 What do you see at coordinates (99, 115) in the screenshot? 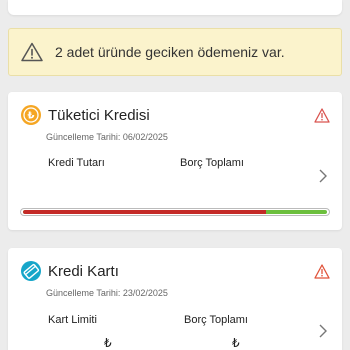
I see `consumer-loan-title: Tüketici Kredisi` at bounding box center [99, 115].